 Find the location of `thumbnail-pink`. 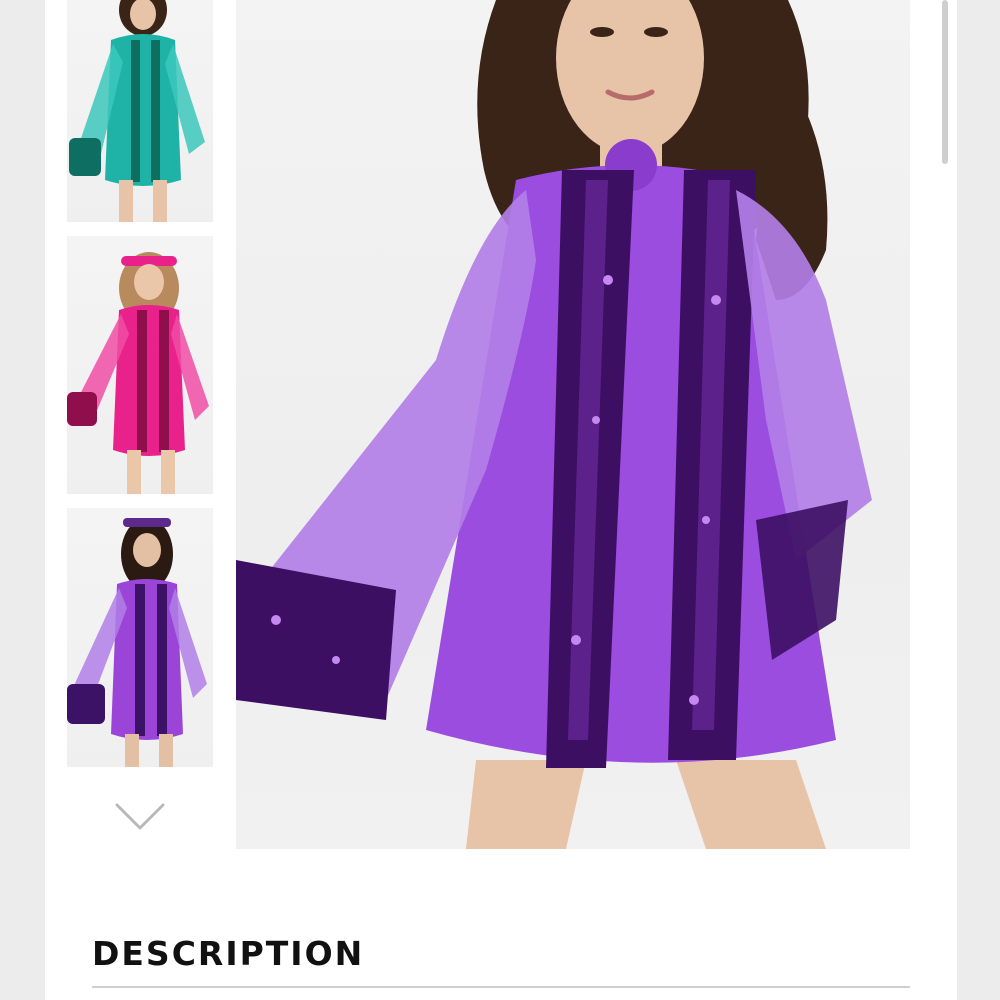

thumbnail-pink is located at coordinates (140, 365).